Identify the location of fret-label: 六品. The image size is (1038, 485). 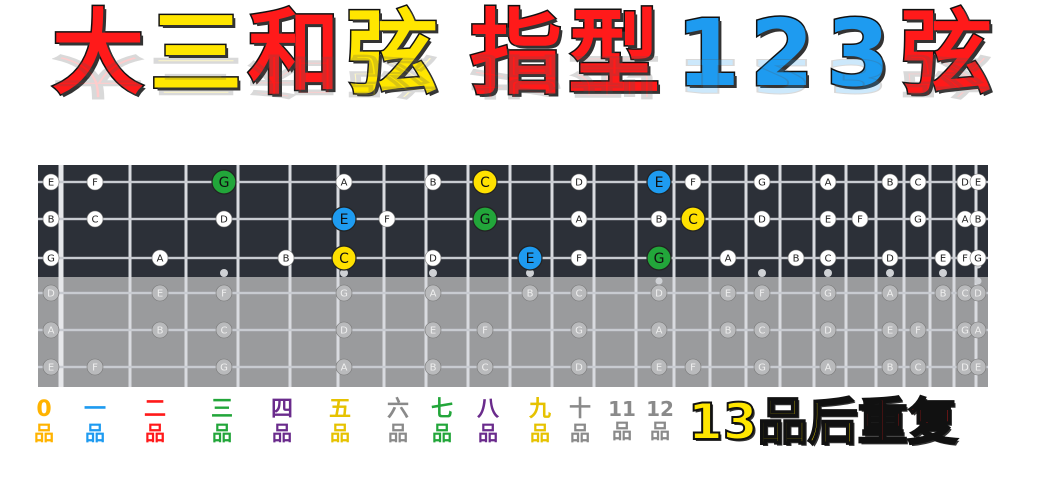
(398, 422).